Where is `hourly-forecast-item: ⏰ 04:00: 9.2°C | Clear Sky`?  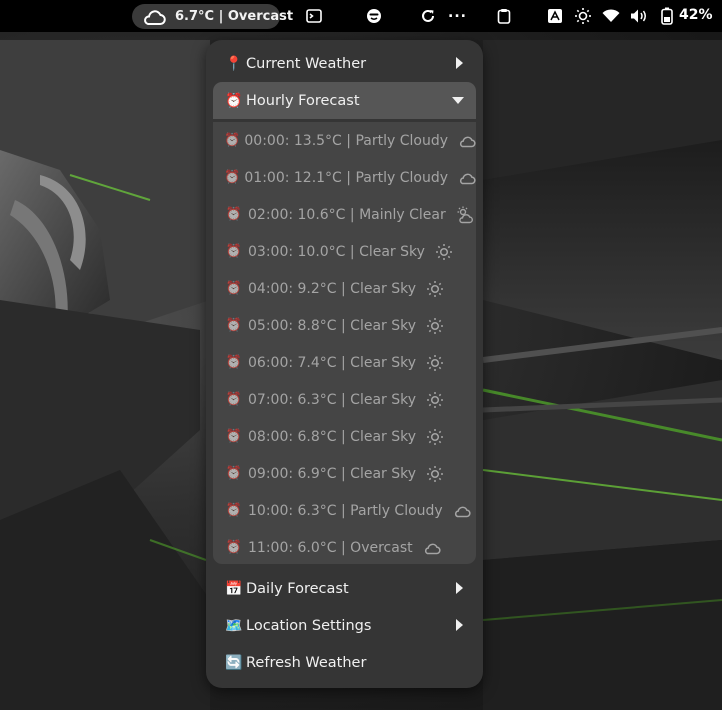 hourly-forecast-item: ⏰ 04:00: 9.2°C | Clear Sky is located at coordinates (344, 288).